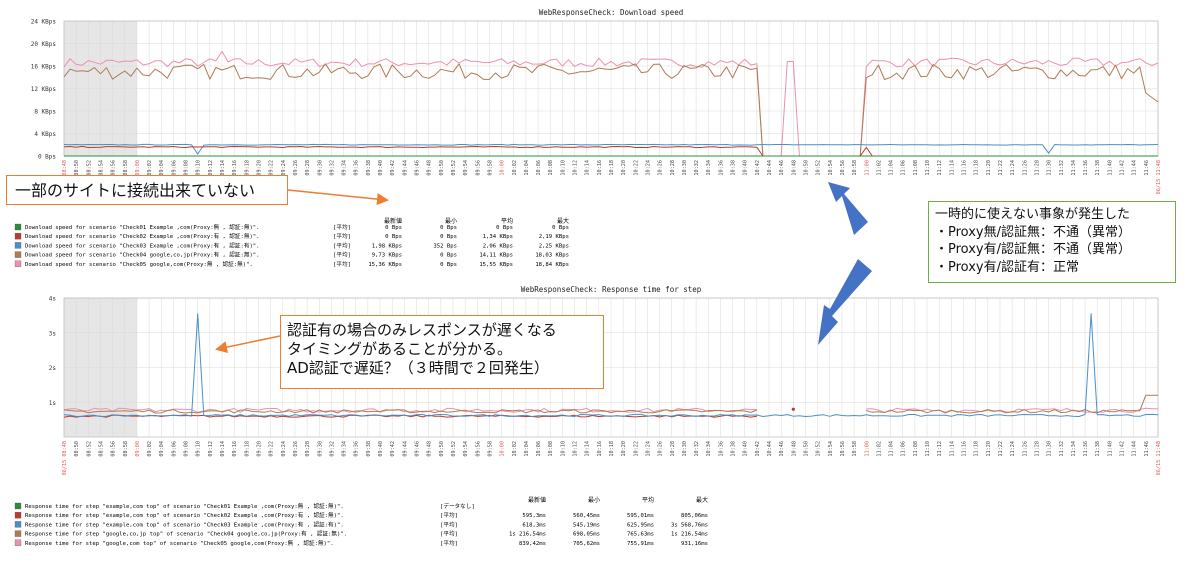  I want to click on x-tick-label: 11:18, so click(977, 449).